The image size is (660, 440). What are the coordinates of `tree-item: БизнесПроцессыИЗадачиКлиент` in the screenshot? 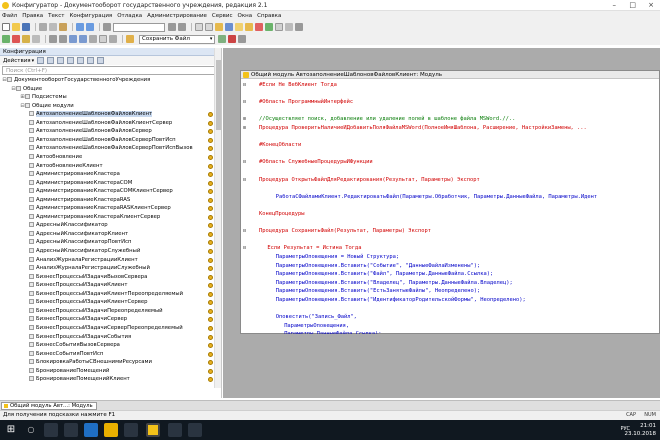 It's located at (107, 285).